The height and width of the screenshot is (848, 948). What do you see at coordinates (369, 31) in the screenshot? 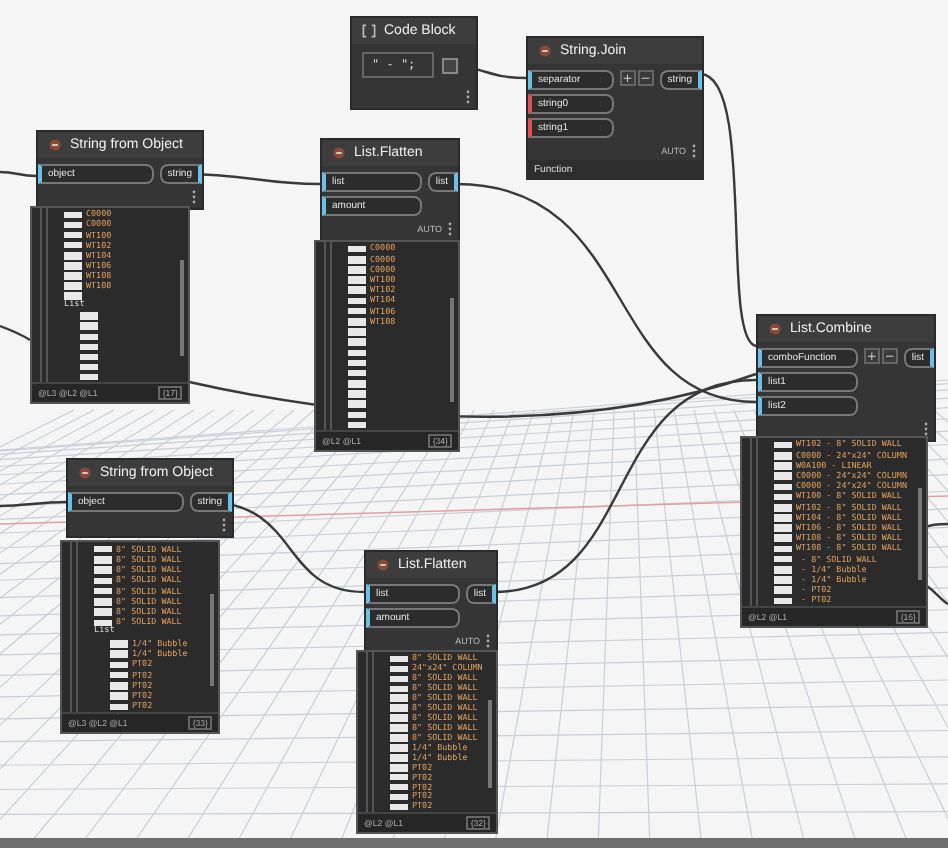
I see `brackets-icon` at bounding box center [369, 31].